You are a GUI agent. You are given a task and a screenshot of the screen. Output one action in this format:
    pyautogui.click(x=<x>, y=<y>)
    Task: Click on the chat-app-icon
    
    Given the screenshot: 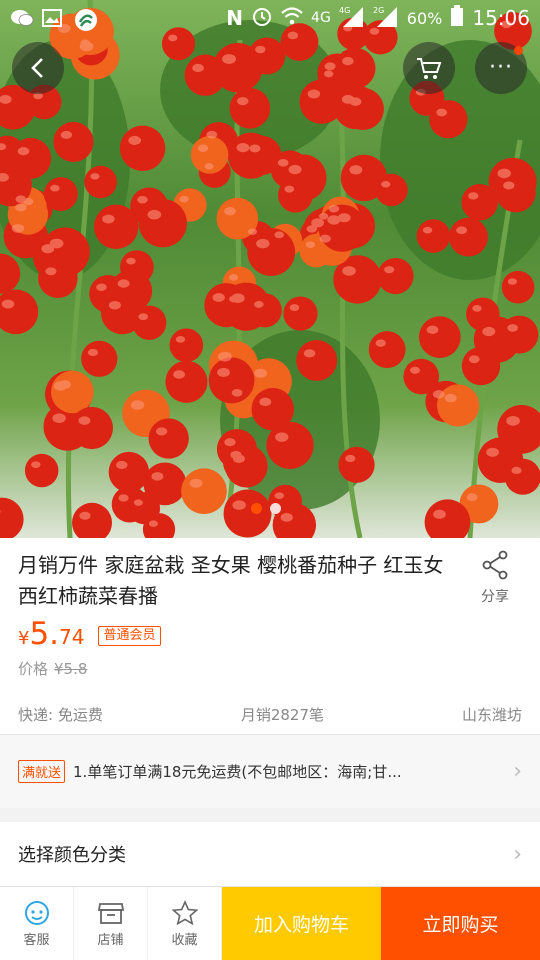 What is the action you would take?
    pyautogui.click(x=22, y=18)
    